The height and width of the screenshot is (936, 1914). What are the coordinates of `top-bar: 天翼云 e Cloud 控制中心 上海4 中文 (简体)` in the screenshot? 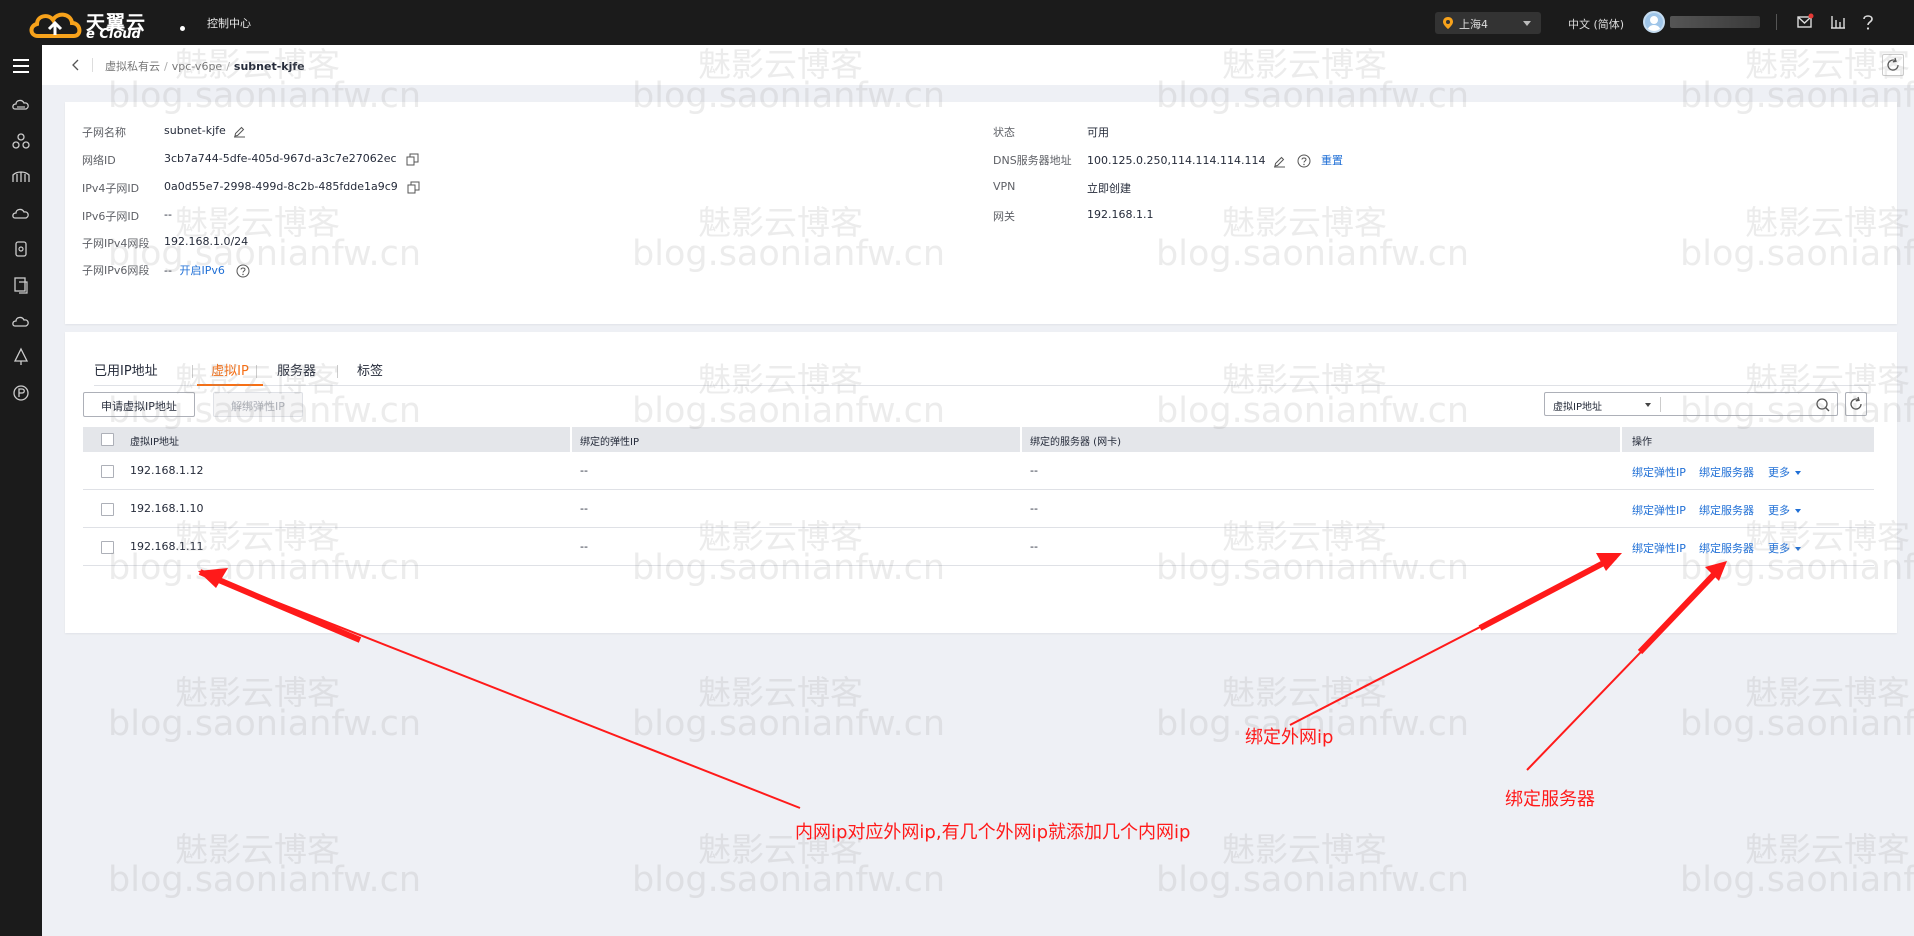 It's located at (957, 22).